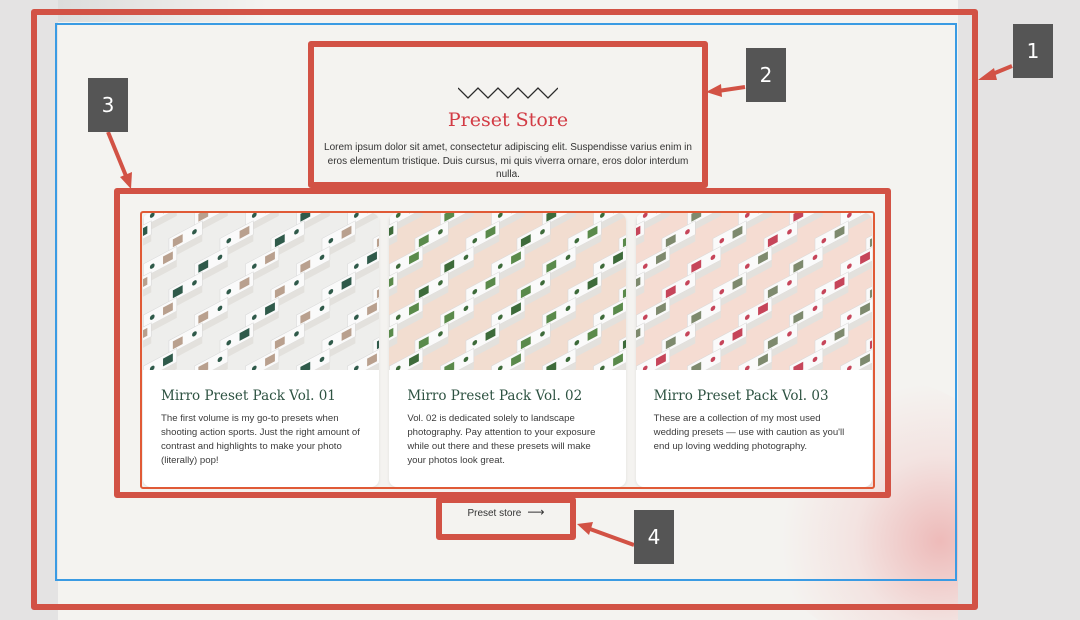  What do you see at coordinates (262, 396) in the screenshot?
I see `card-title: Mirro Preset Pack Vol. 01` at bounding box center [262, 396].